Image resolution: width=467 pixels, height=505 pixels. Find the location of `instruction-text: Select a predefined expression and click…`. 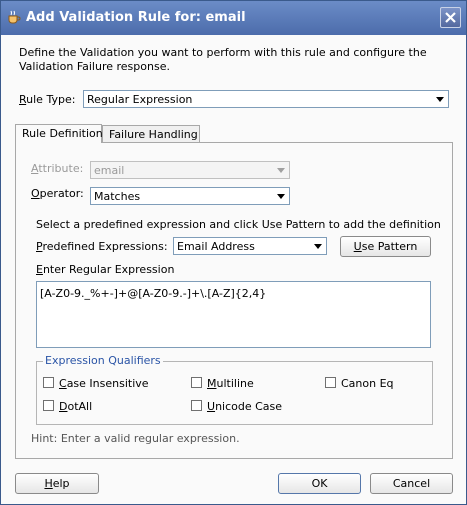

instruction-text: Select a predefined expression and click… is located at coordinates (238, 224).